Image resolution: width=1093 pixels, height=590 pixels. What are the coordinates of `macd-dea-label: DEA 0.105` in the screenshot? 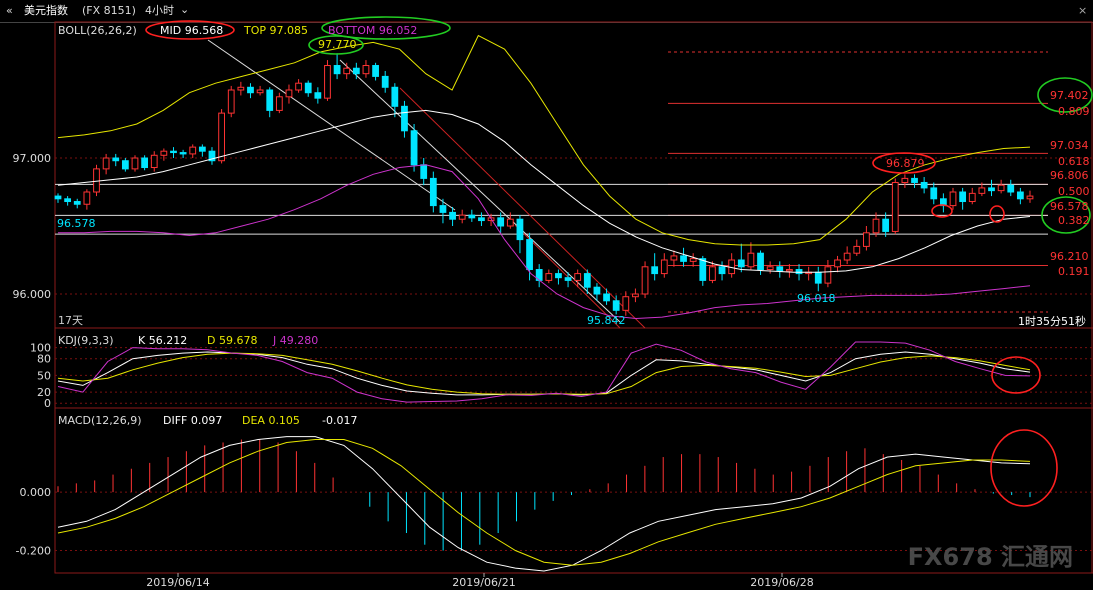 It's located at (271, 420).